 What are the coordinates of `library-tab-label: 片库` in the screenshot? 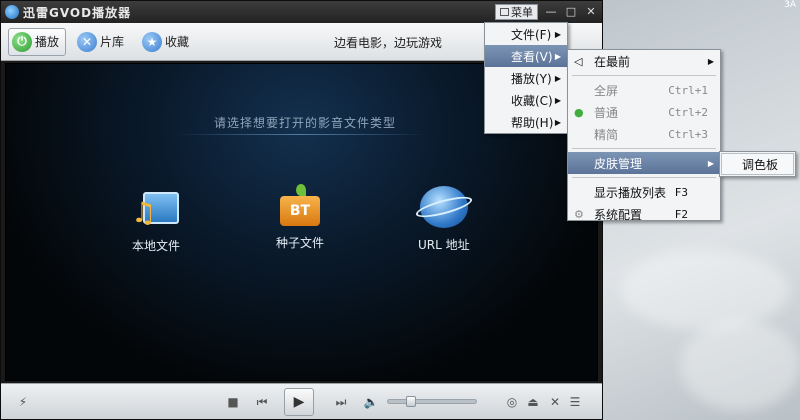 It's located at (112, 42).